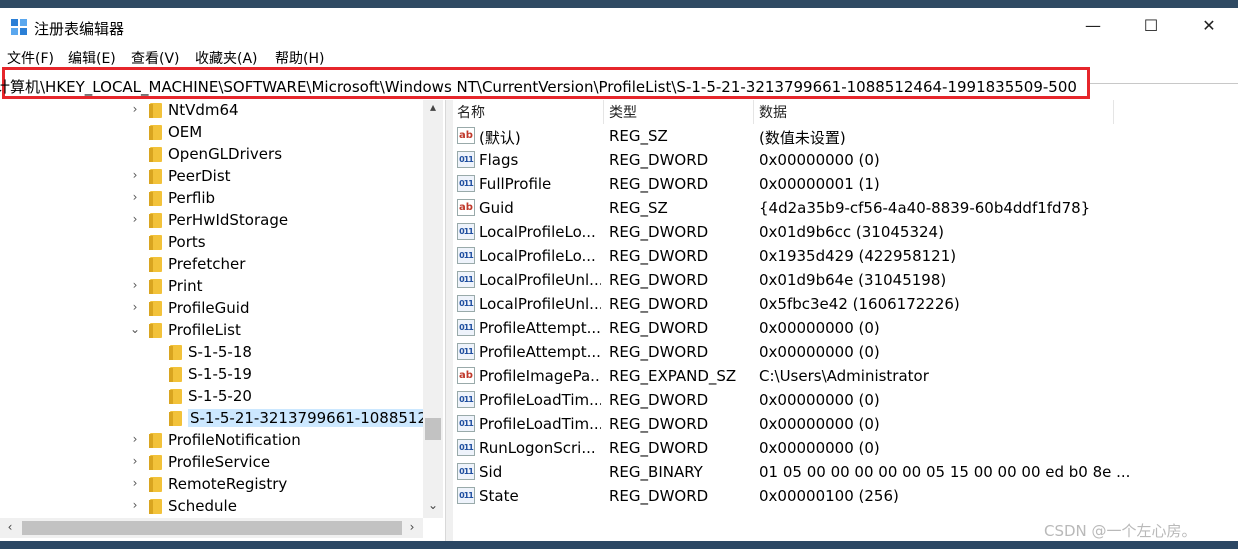  Describe the element at coordinates (207, 264) in the screenshot. I see `tree-item-label: Prefetcher` at that location.